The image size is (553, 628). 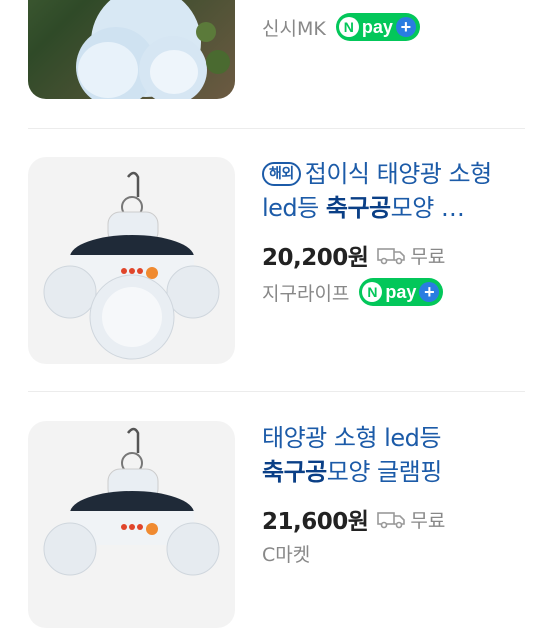 I want to click on price: 21,600원, so click(x=315, y=522).